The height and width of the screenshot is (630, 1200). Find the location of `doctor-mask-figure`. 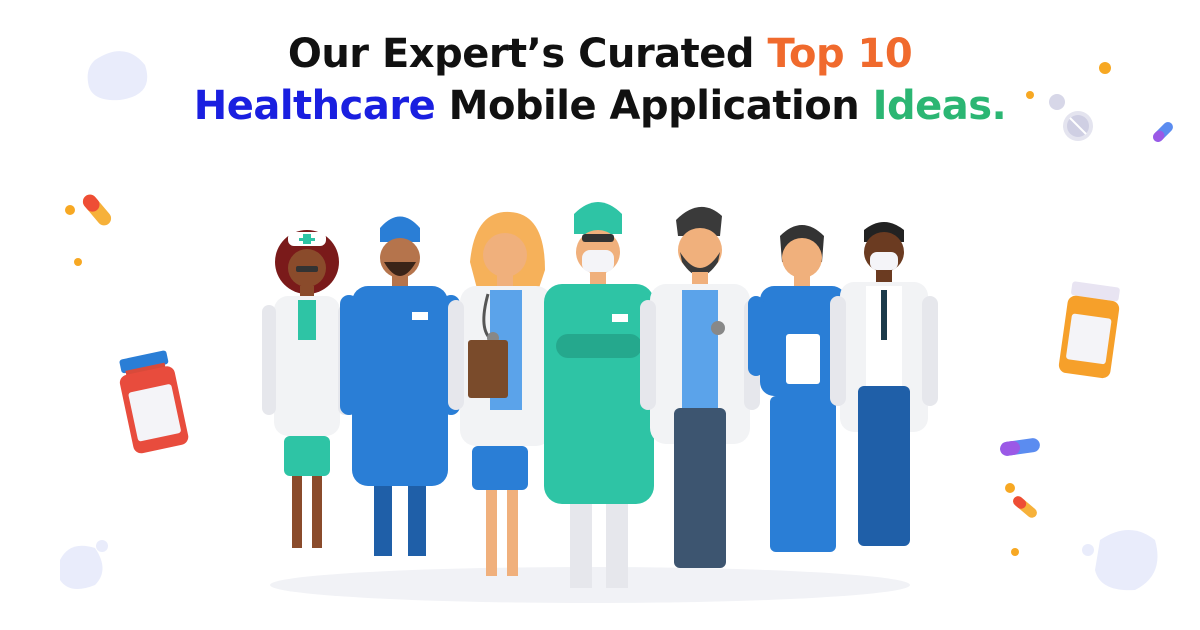

doctor-mask-figure is located at coordinates (884, 384).